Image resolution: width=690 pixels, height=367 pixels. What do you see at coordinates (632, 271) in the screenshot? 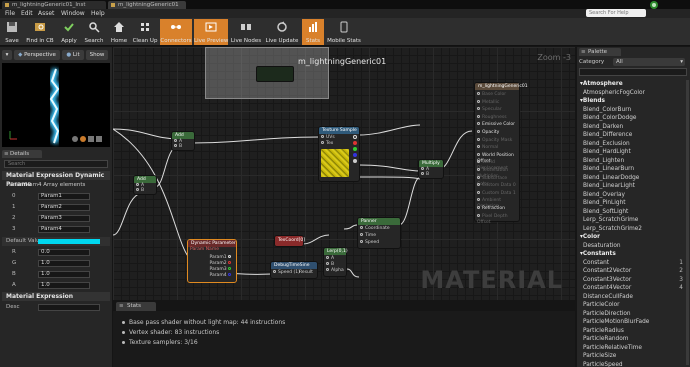
I see `palette-item: Constant2Vector 2` at bounding box center [632, 271].